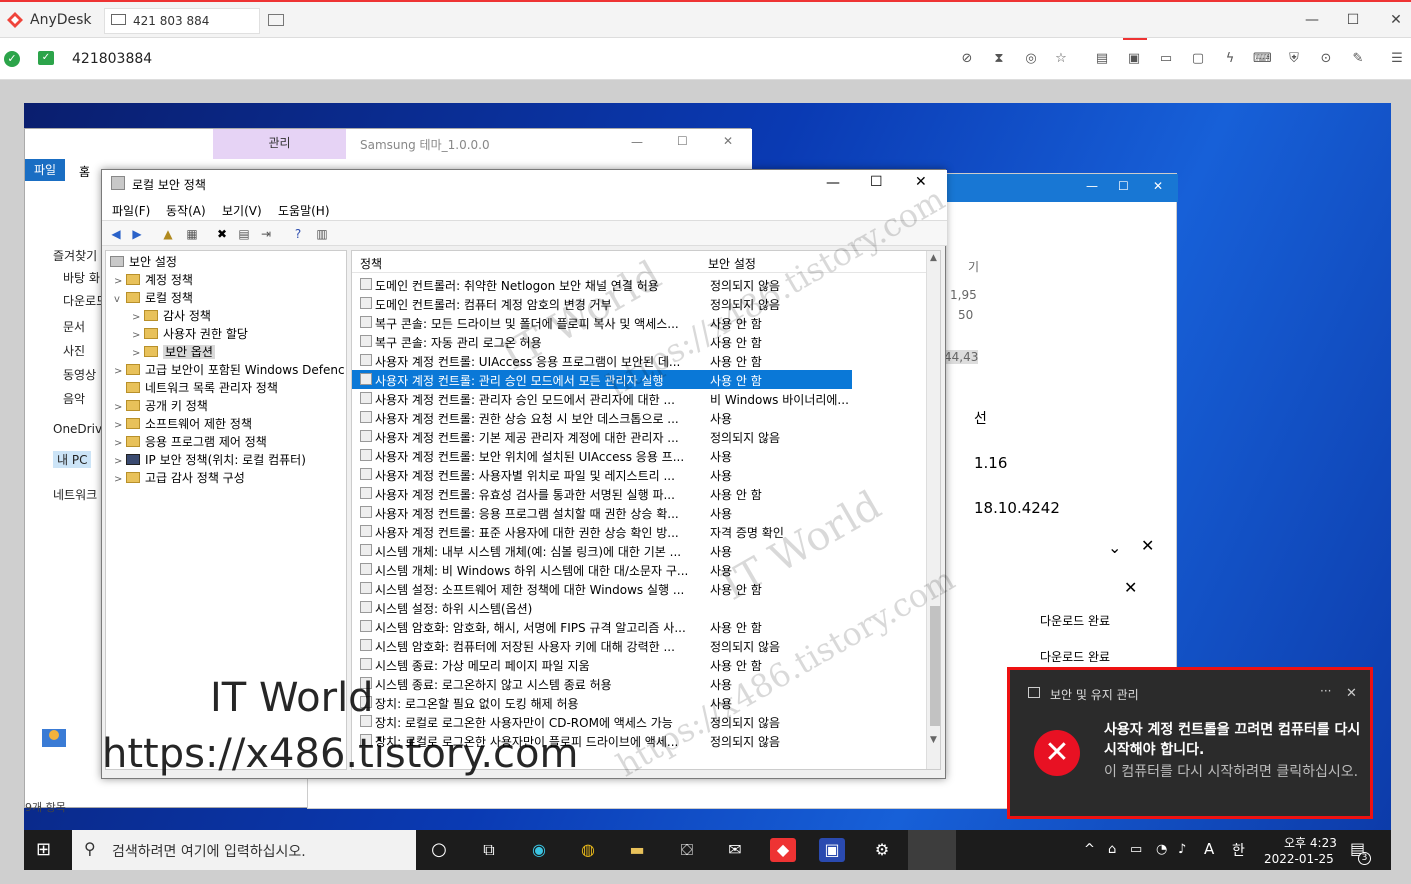 The height and width of the screenshot is (884, 1411). I want to click on keyboard-icon: ⌨, so click(1262, 59).